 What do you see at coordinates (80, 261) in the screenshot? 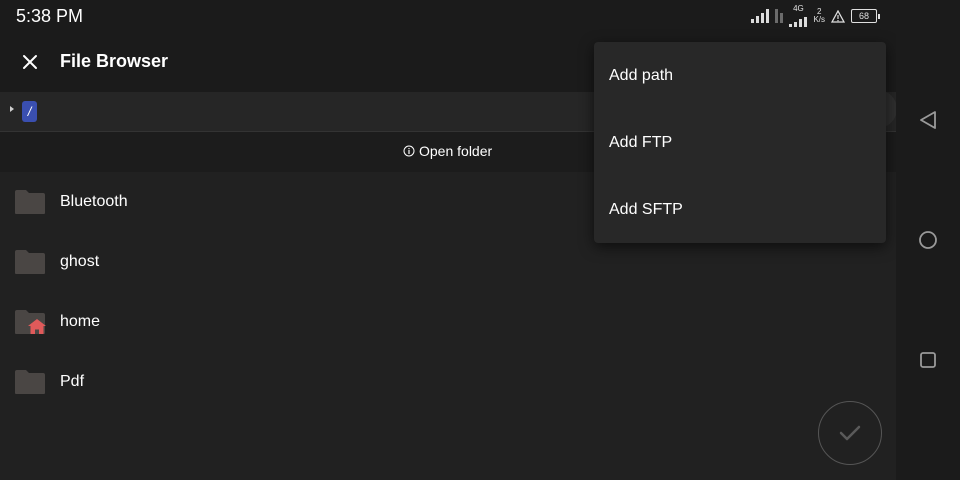
I see `folder-name: ghost` at bounding box center [80, 261].